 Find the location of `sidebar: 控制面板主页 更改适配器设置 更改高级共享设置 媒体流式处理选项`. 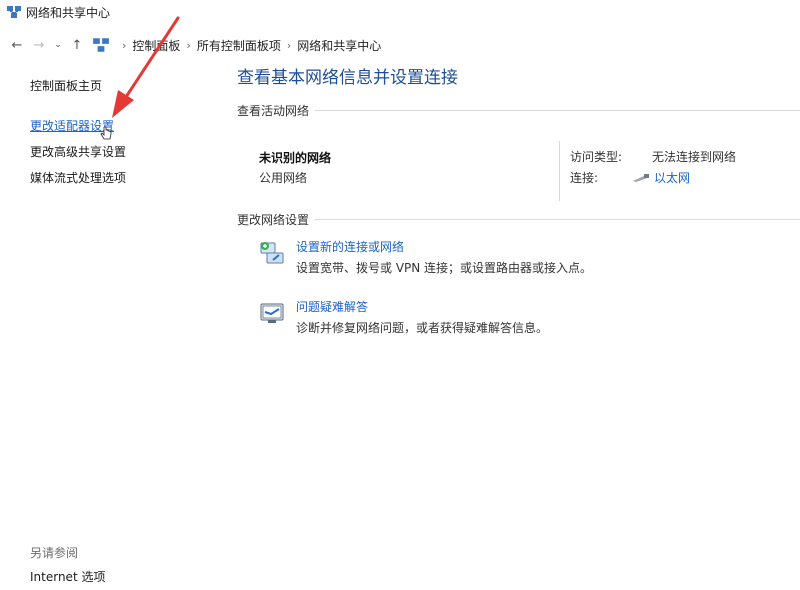

sidebar: 控制面板主页 更改适配器设置 更改高级共享设置 媒体流式处理选项 is located at coordinates (125, 137).